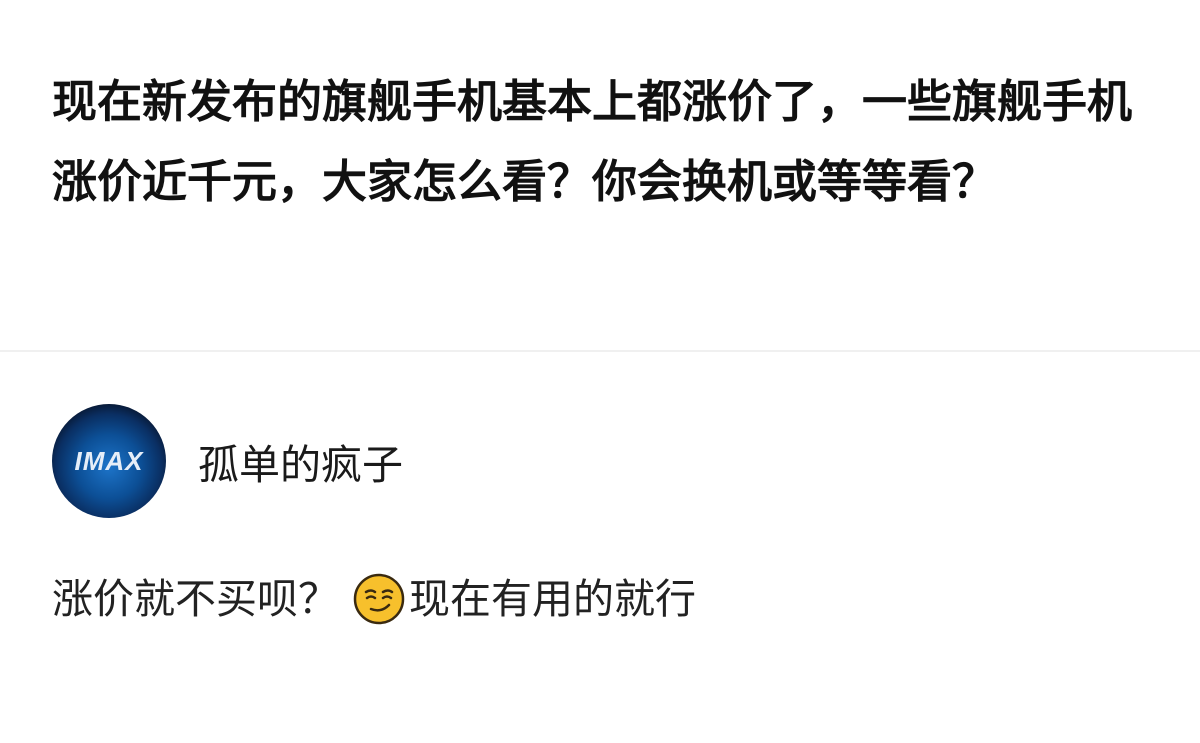 Image resolution: width=1200 pixels, height=743 pixels. I want to click on avatar: IMAX, so click(109, 461).